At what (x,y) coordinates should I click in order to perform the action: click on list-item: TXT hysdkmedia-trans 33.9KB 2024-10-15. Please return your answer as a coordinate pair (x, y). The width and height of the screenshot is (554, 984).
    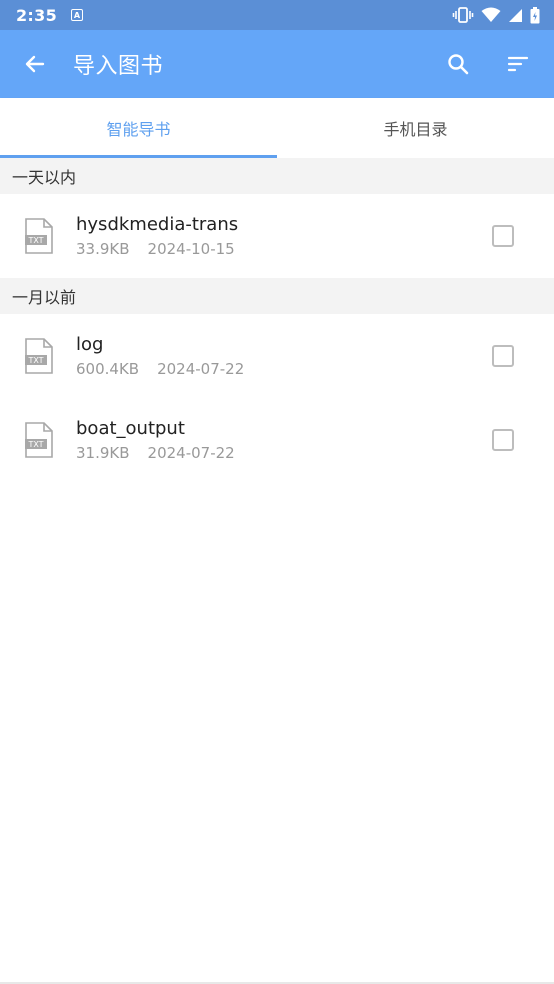
    Looking at the image, I should click on (277, 236).